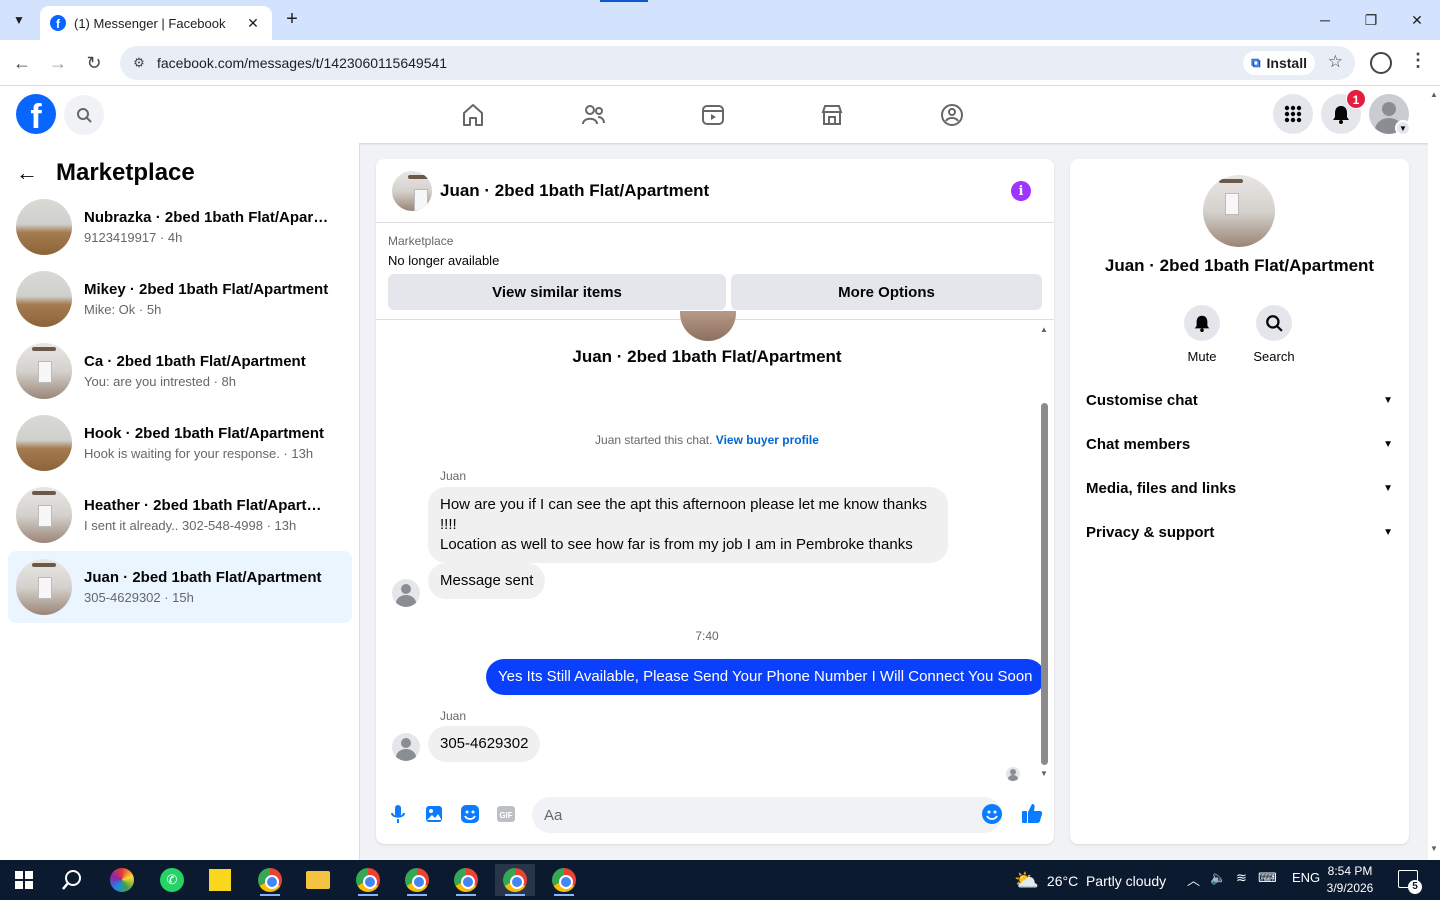 The width and height of the screenshot is (1440, 900). Describe the element at coordinates (1239, 444) in the screenshot. I see `chat-members-section: Chat members ▼` at that location.